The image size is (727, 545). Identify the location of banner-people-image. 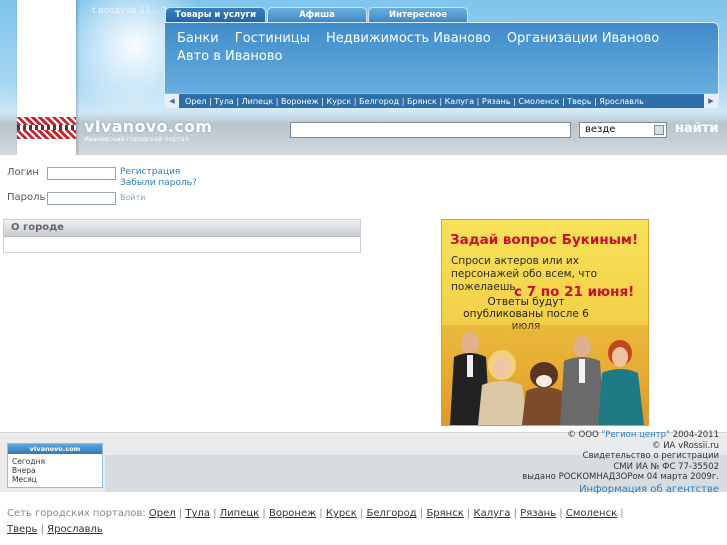
(545, 375).